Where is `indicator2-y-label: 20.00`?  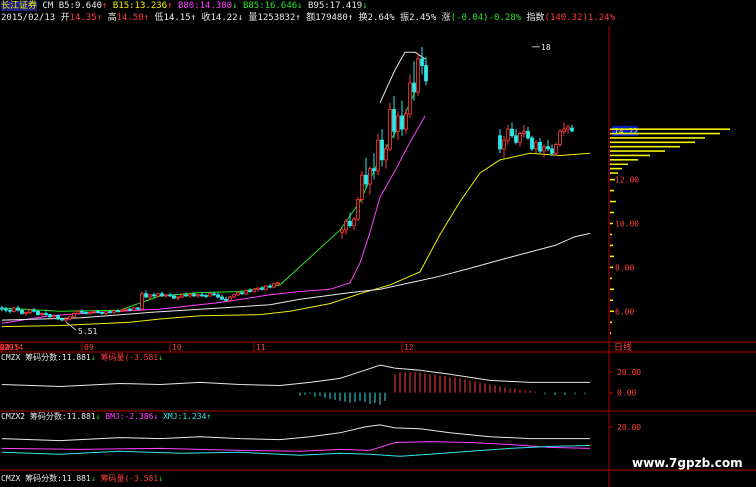 indicator2-y-label: 20.00 is located at coordinates (629, 427).